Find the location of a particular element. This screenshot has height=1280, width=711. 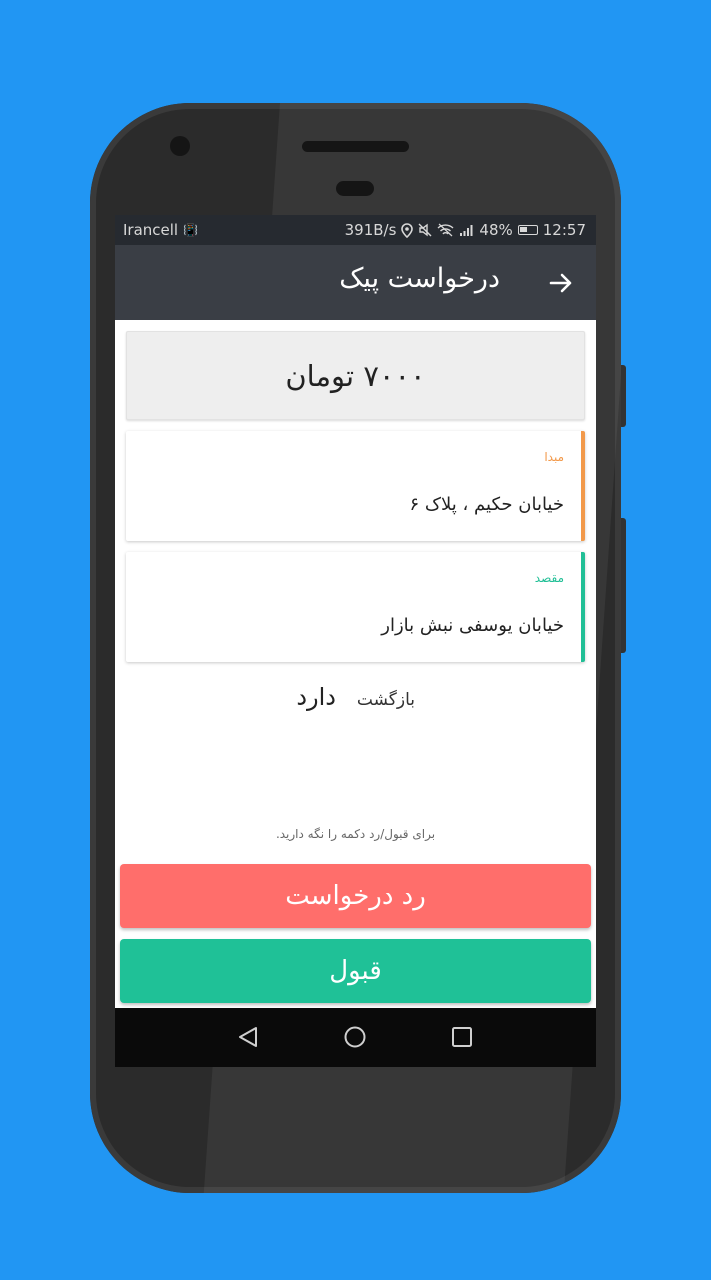

mute-icon is located at coordinates (425, 230).